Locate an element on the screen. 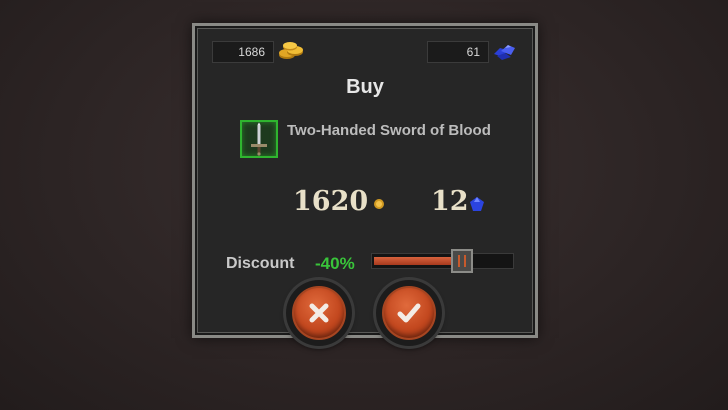  gold-balance: 1686 is located at coordinates (243, 52).